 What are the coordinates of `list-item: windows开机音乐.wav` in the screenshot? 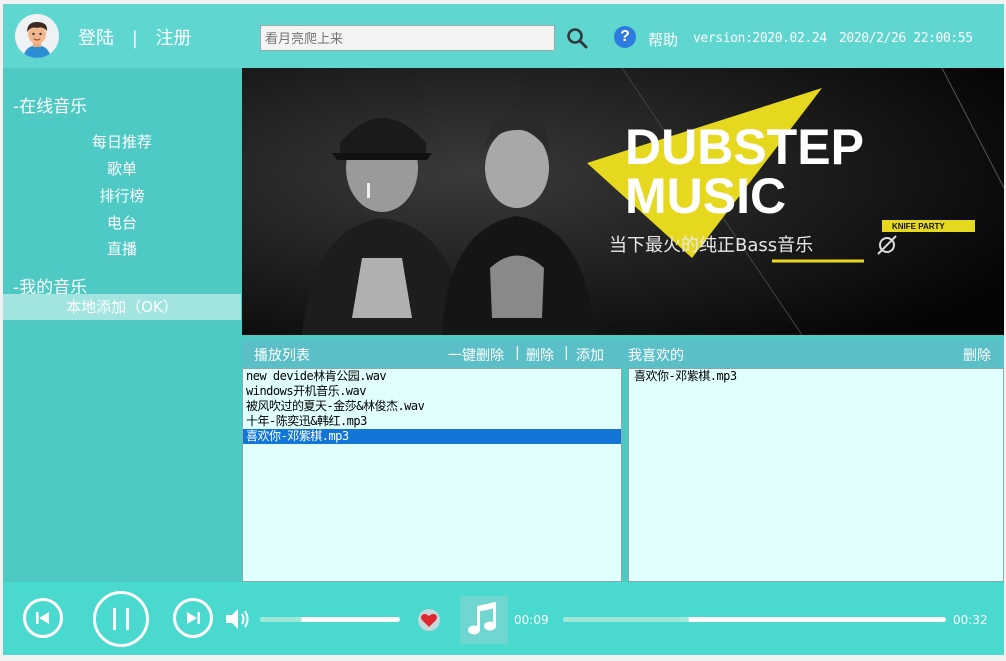 It's located at (432, 391).